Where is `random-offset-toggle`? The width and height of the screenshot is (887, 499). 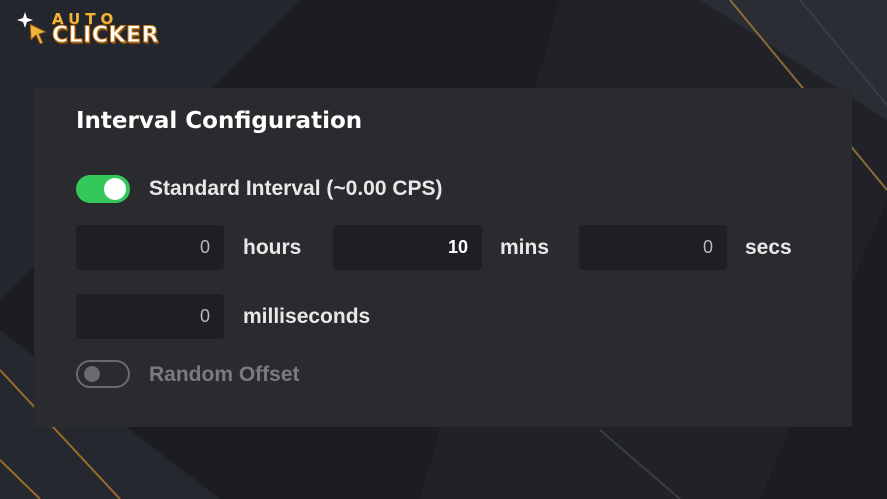 random-offset-toggle is located at coordinates (103, 374).